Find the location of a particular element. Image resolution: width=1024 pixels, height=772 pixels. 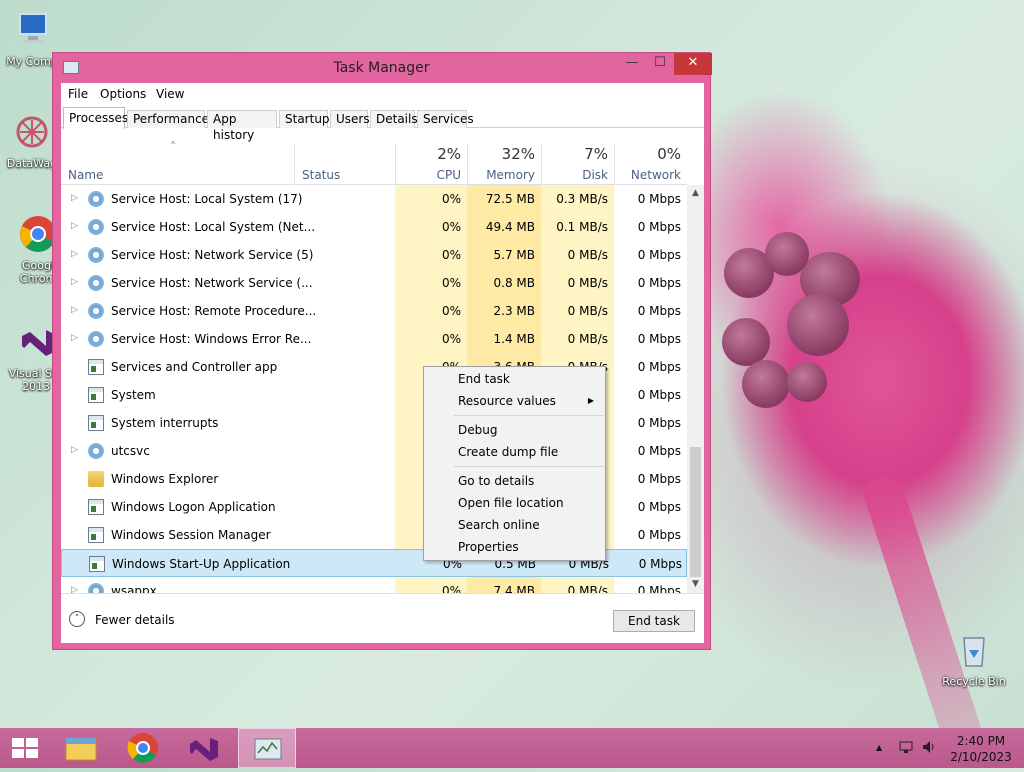

menu-resource-values: Resource values ▶ is located at coordinates (514, 401).